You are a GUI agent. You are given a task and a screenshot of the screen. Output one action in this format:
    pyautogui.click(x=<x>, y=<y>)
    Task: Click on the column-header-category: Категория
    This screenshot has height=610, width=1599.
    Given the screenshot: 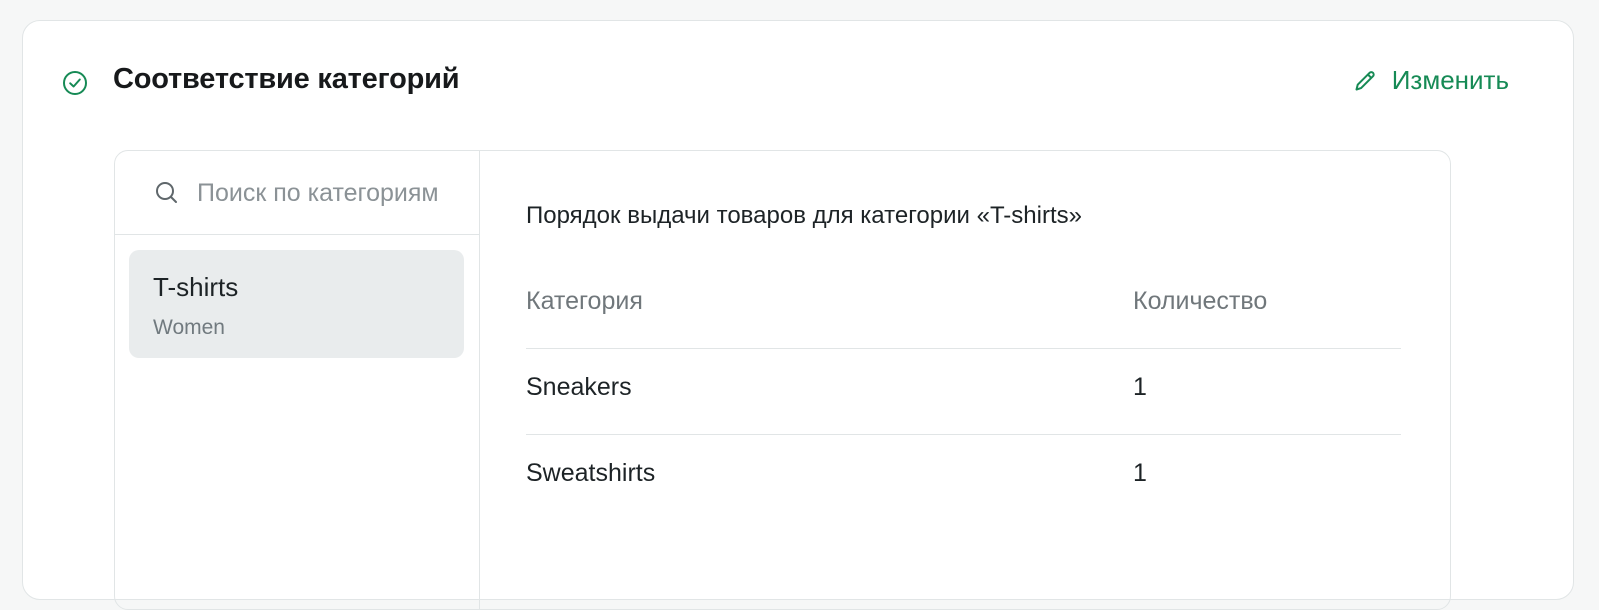 What is the action you would take?
    pyautogui.click(x=584, y=301)
    